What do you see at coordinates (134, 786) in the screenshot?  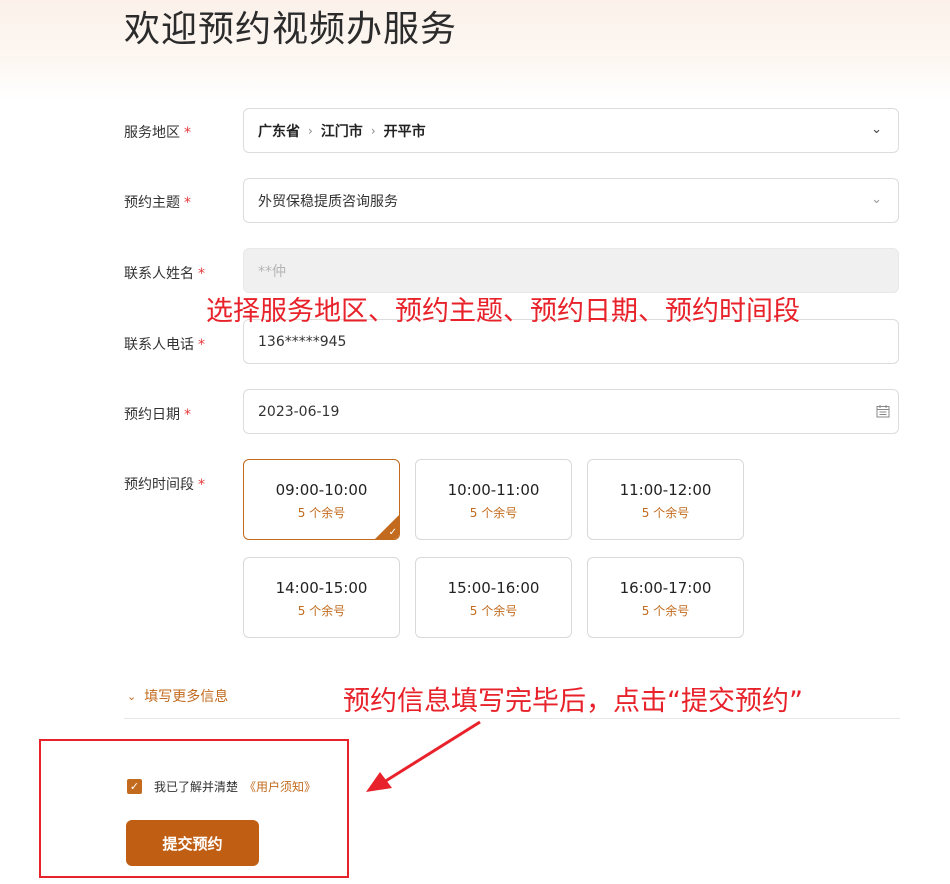 I see `agreement-checkbox: ✓` at bounding box center [134, 786].